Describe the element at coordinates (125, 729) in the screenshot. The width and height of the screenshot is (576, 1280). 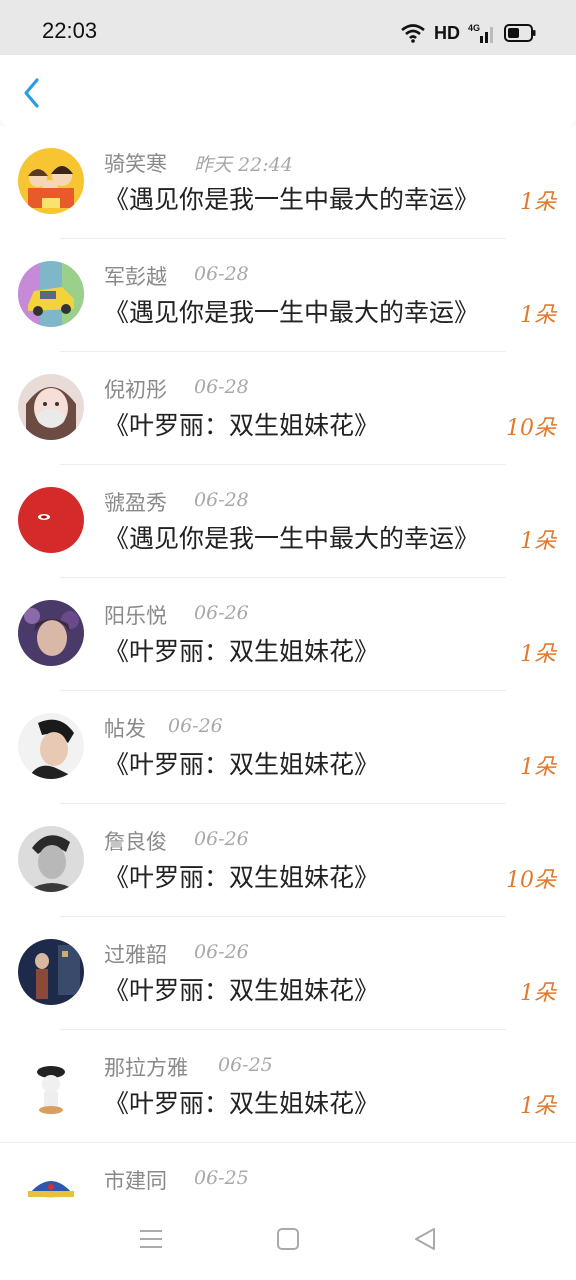
I see `sender-name: 帖发` at that location.